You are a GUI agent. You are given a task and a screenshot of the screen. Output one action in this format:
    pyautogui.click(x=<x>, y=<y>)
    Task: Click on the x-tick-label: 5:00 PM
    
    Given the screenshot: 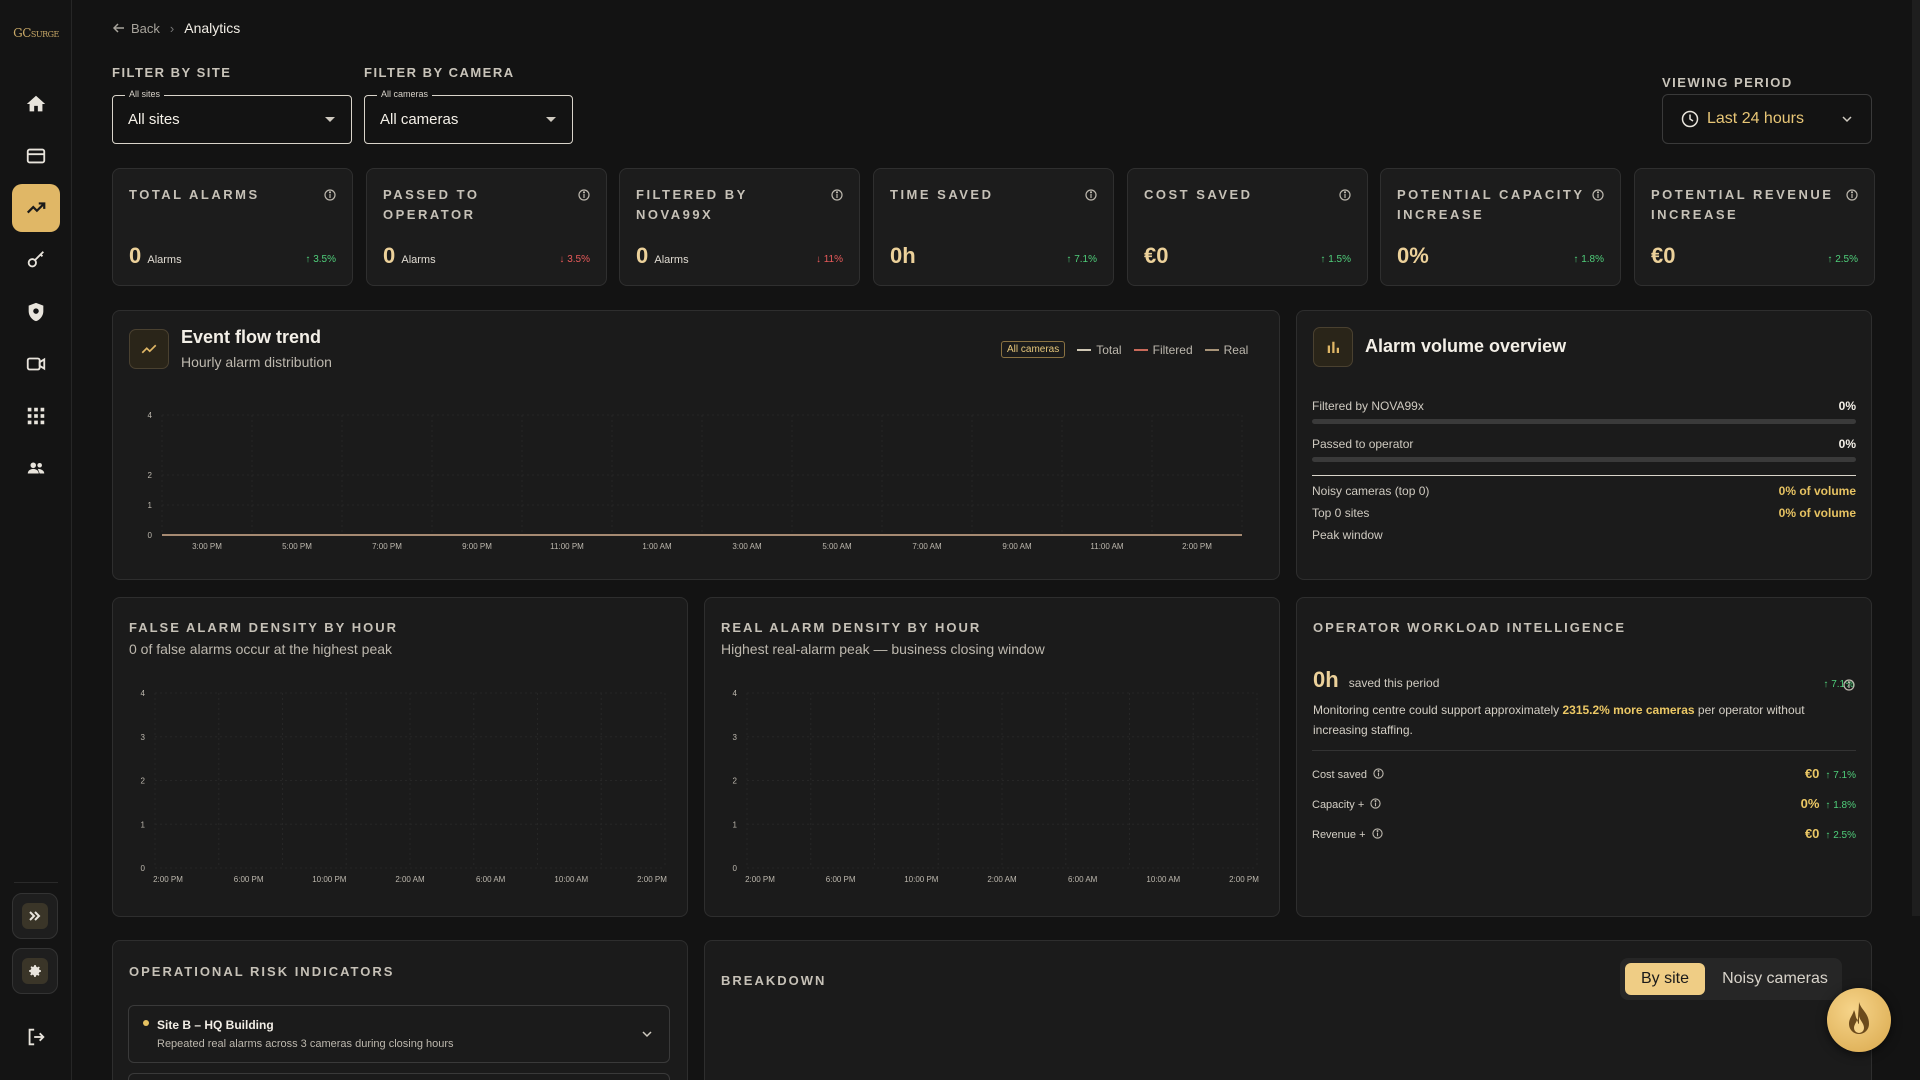 What is the action you would take?
    pyautogui.click(x=297, y=546)
    